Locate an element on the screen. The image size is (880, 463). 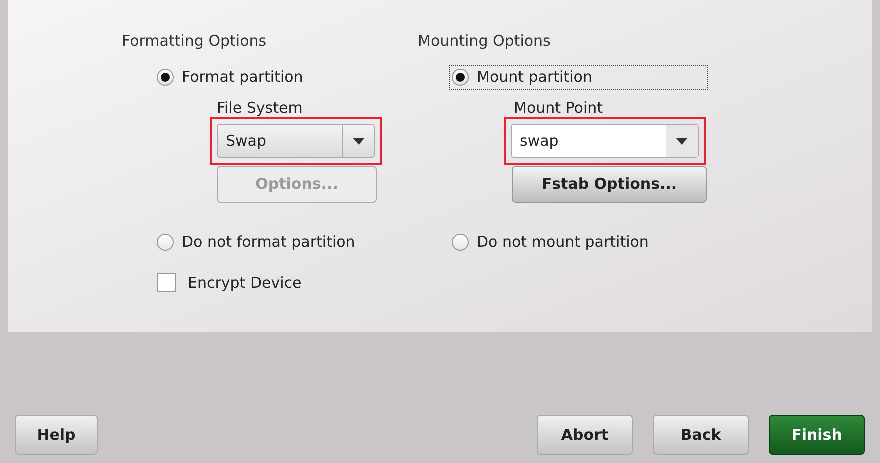
field-label: Mount Point is located at coordinates (558, 108).